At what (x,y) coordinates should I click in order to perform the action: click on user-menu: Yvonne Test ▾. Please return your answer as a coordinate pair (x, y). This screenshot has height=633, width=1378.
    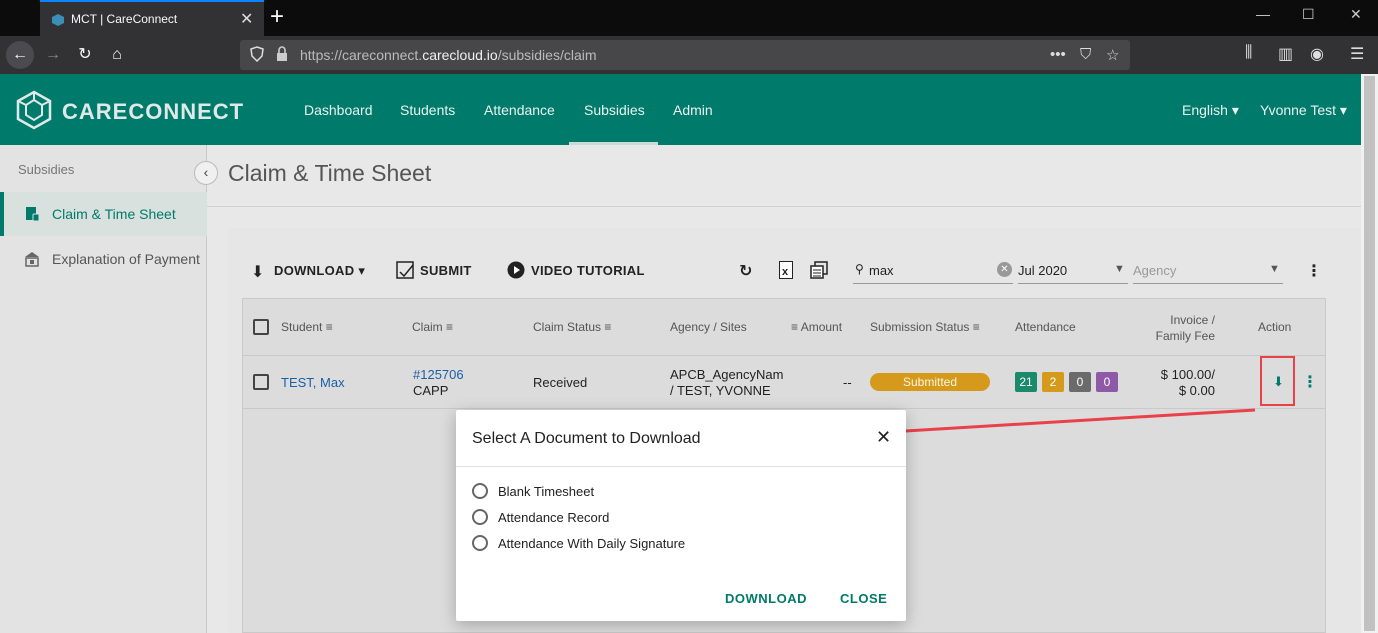
    Looking at the image, I should click on (1303, 110).